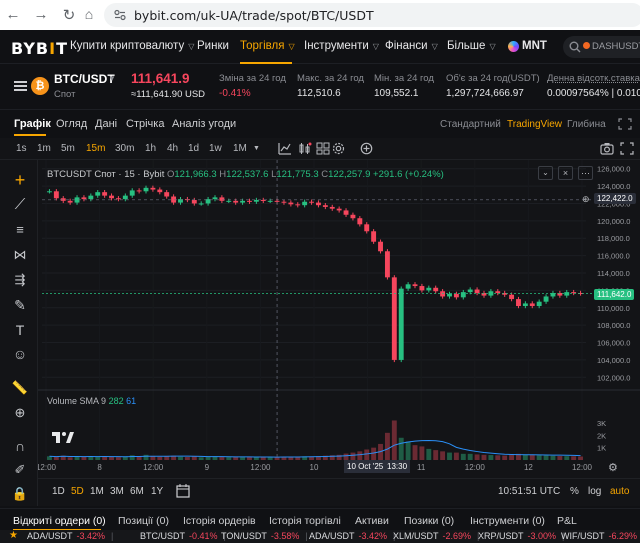 Image resolution: width=640 pixels, height=543 pixels. What do you see at coordinates (372, 521) in the screenshot?
I see `tab-assets: Активи` at bounding box center [372, 521].